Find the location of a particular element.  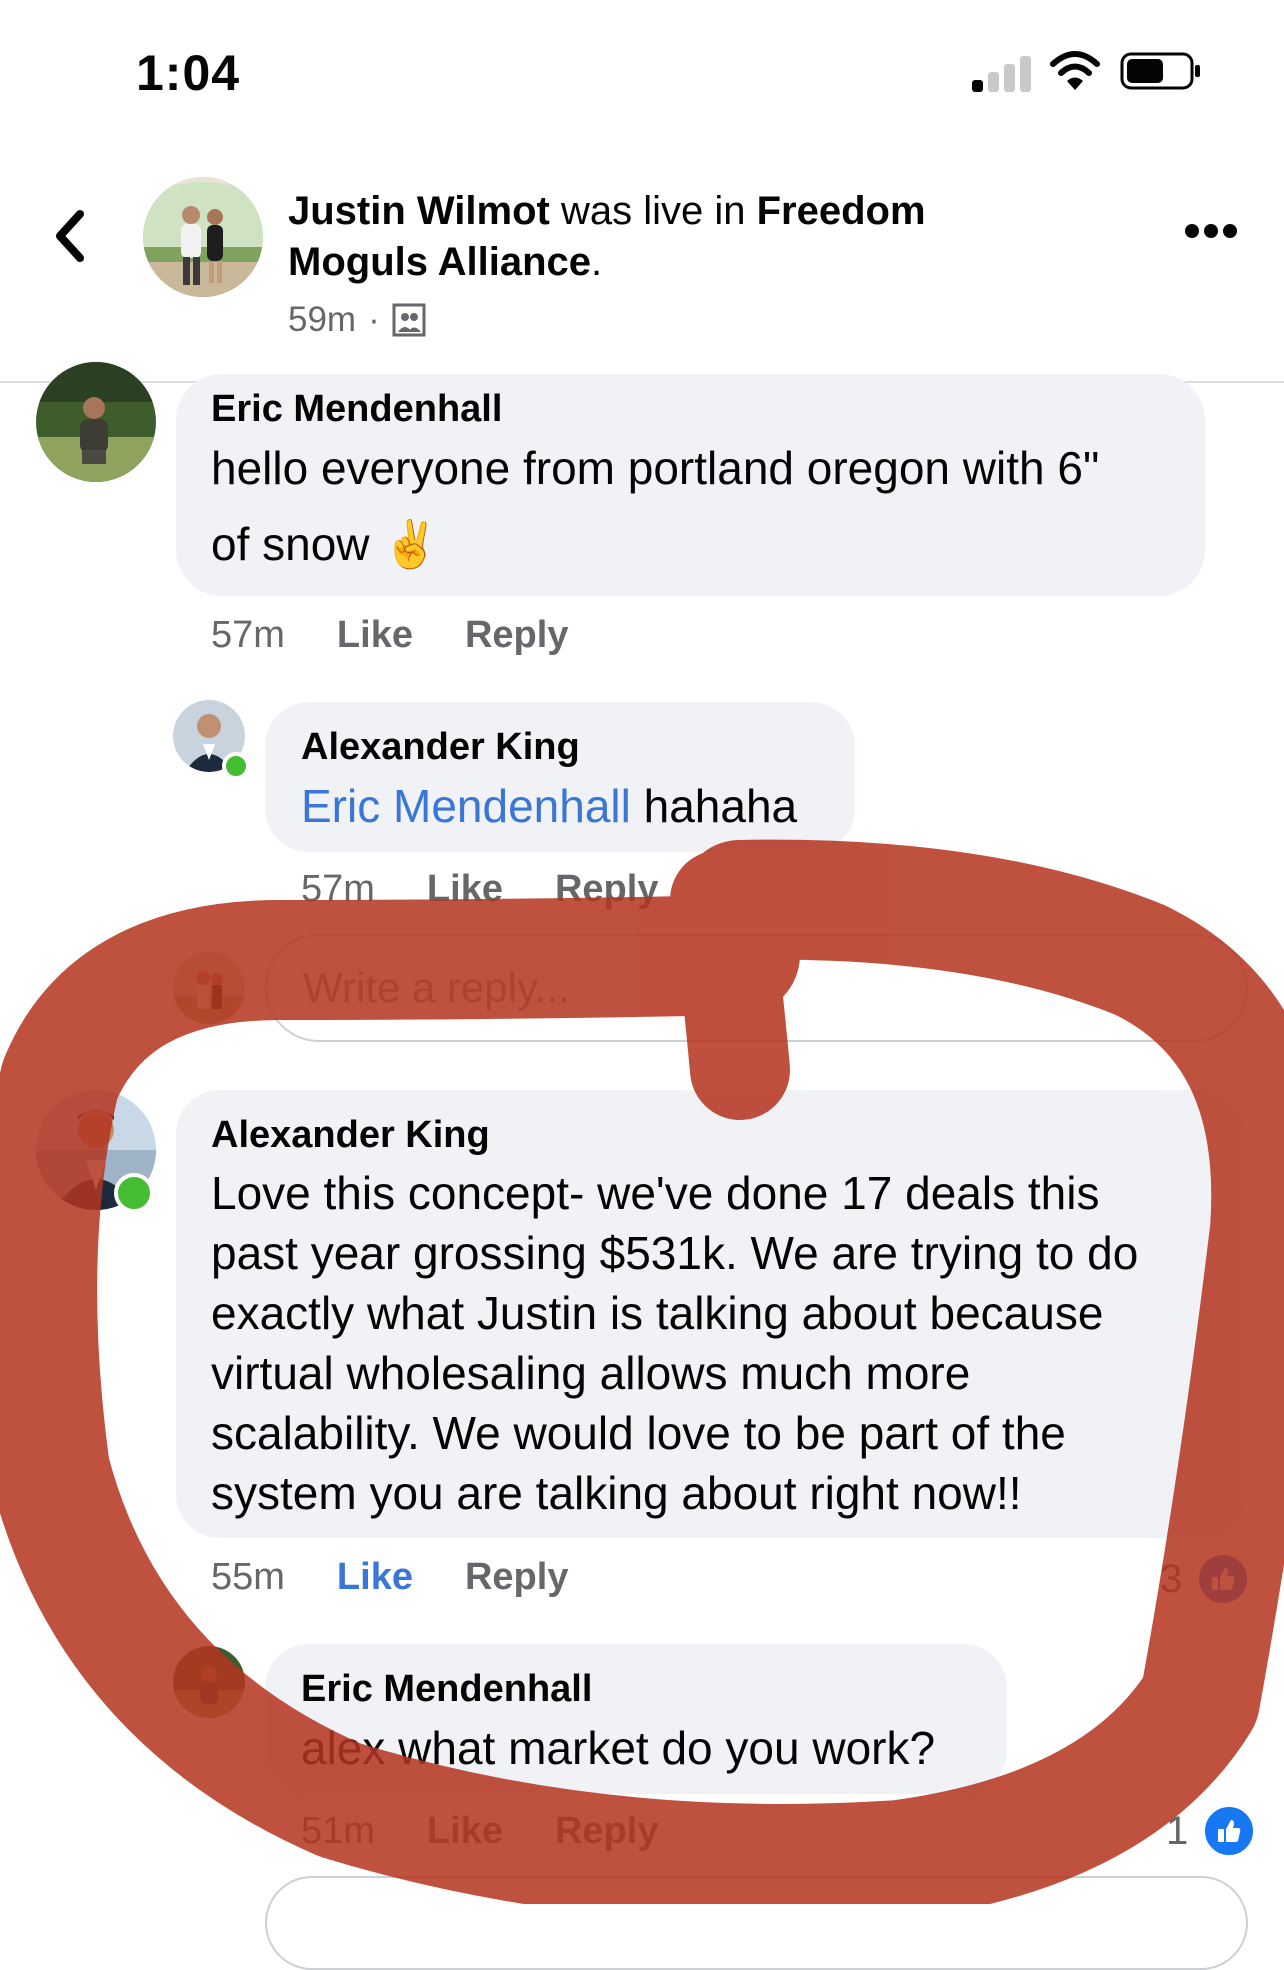

reaction-summary: 3 is located at coordinates (1205, 1579).